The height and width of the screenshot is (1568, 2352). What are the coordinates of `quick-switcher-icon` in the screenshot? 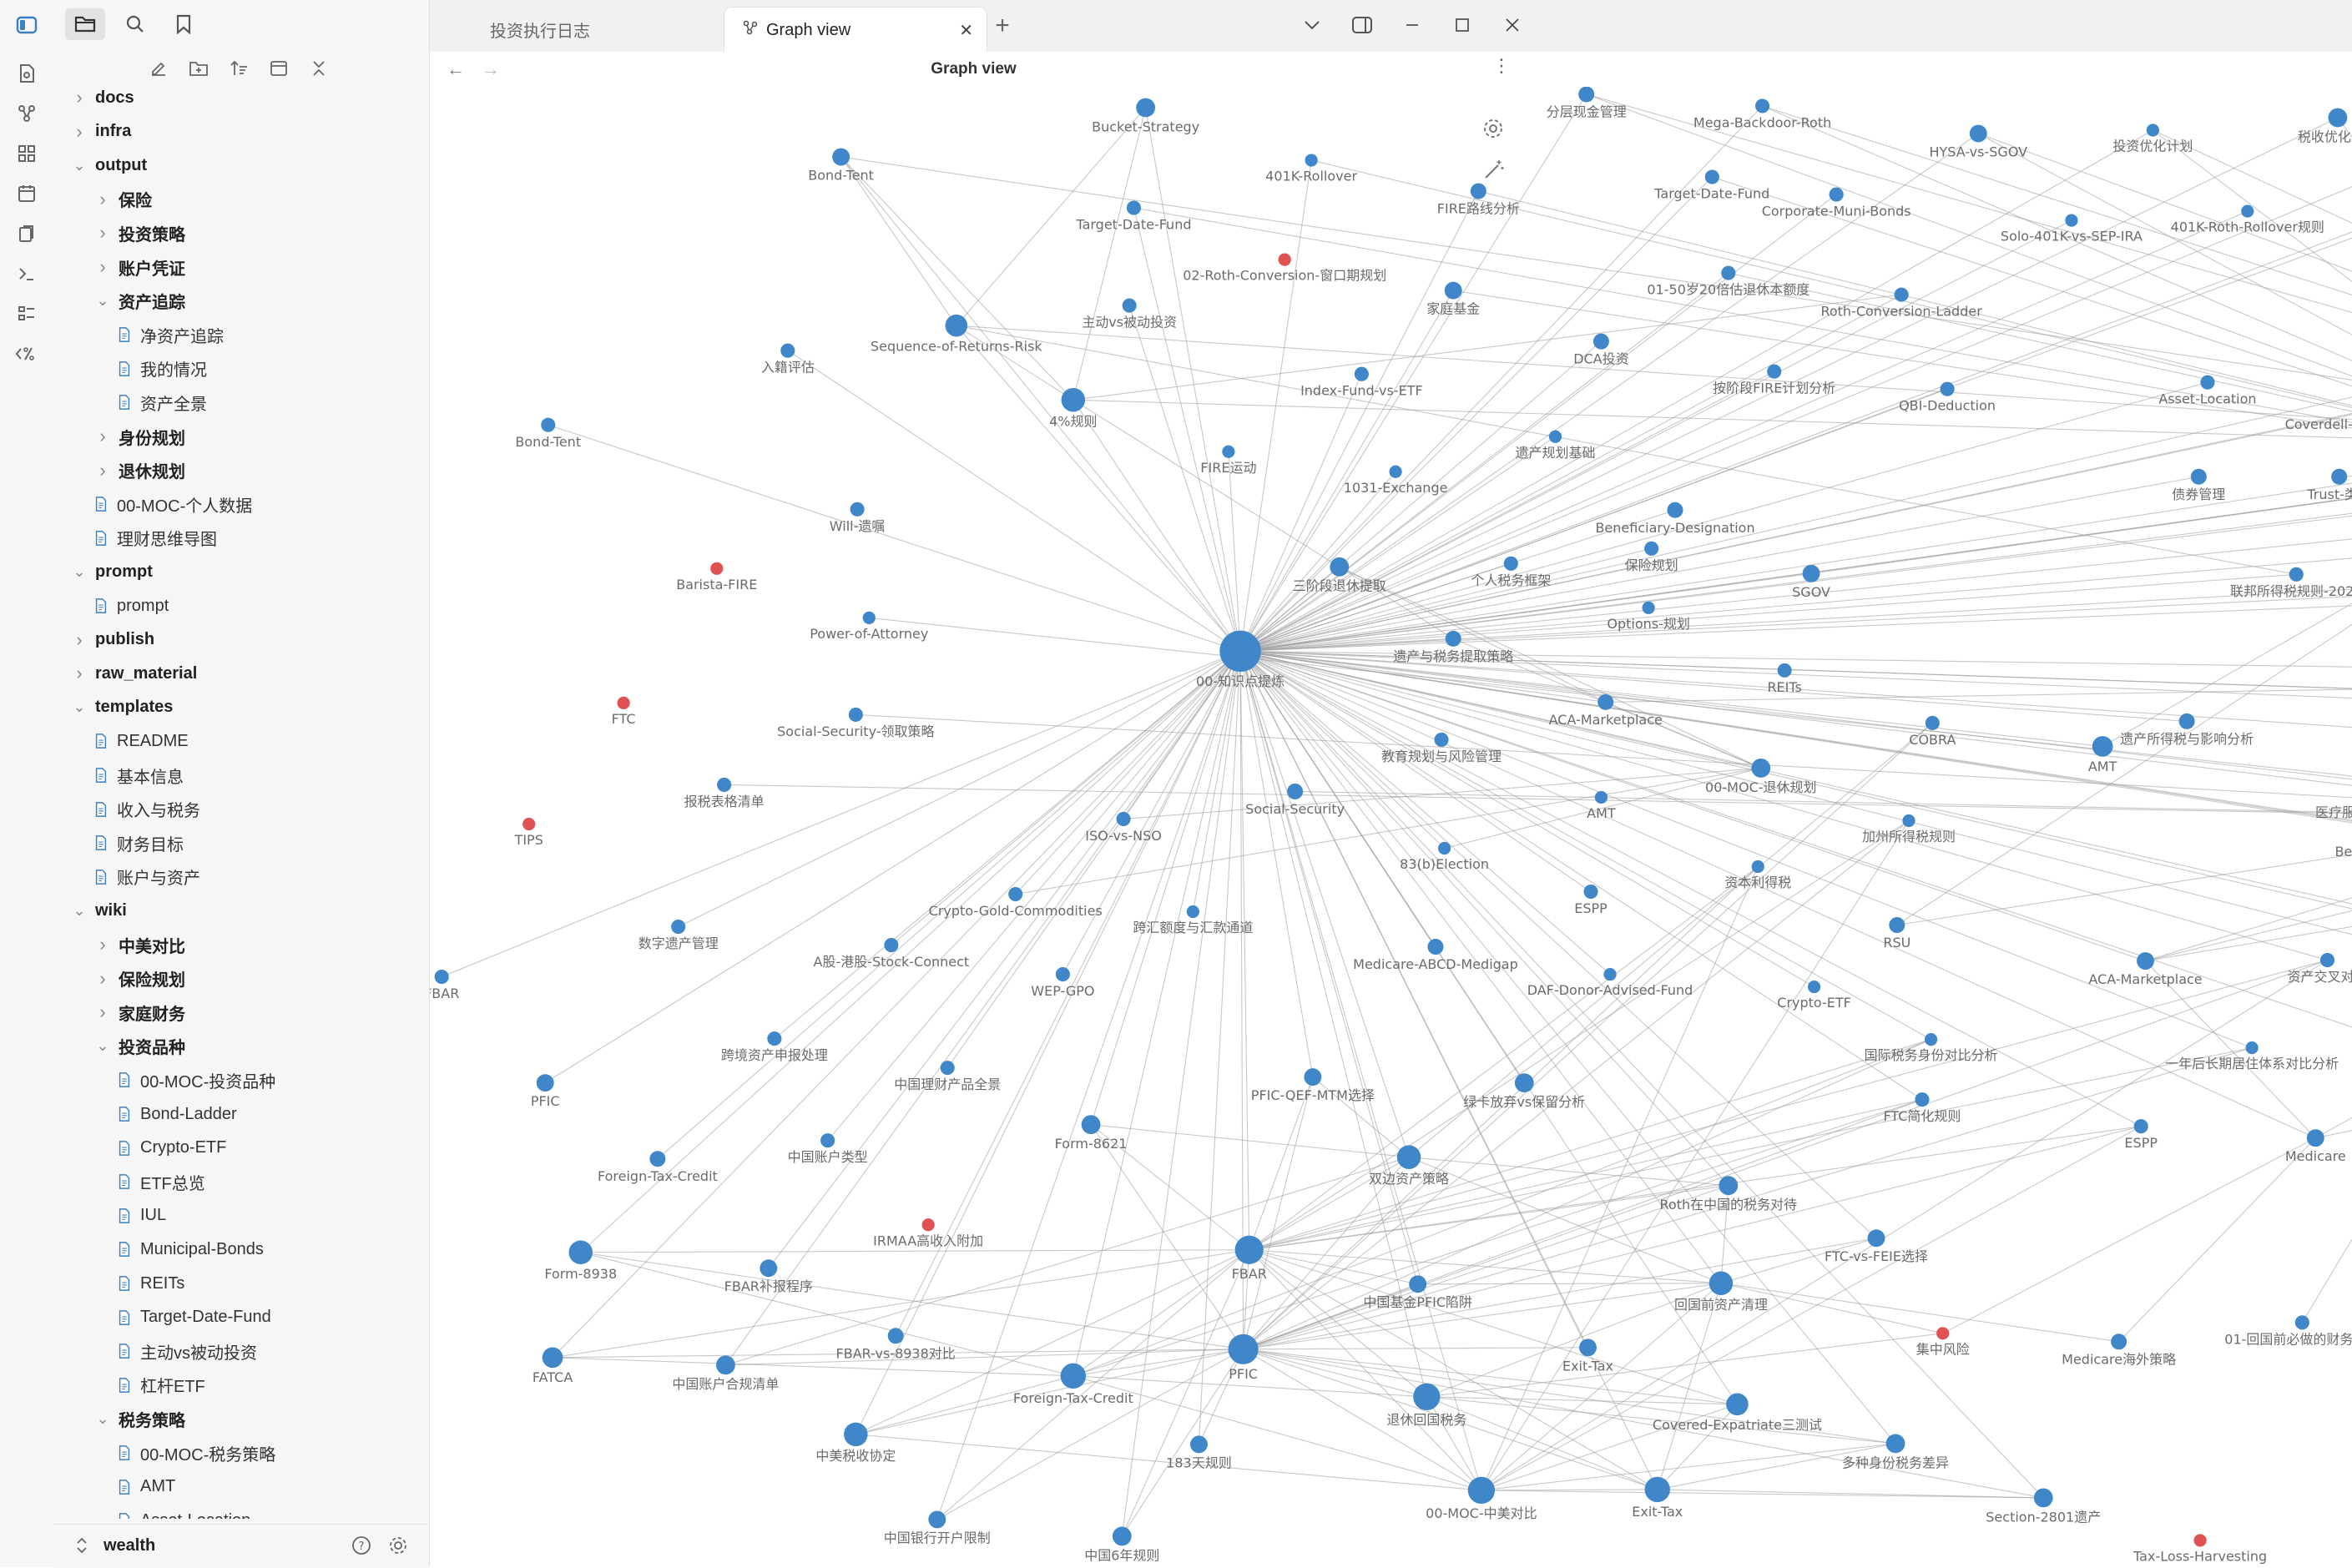 It's located at (27, 73).